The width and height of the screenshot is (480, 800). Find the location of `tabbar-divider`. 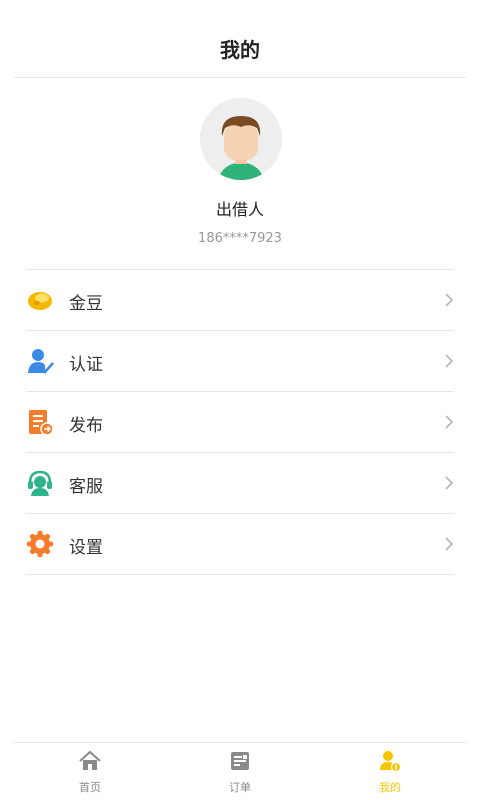

tabbar-divider is located at coordinates (240, 742).